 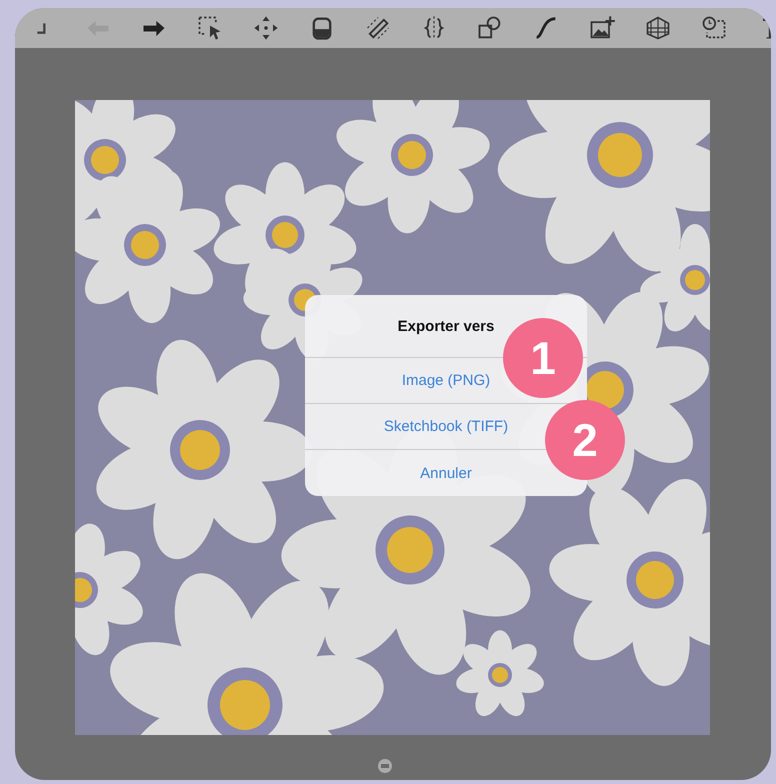 What do you see at coordinates (385, 766) in the screenshot?
I see `handle-icon` at bounding box center [385, 766].